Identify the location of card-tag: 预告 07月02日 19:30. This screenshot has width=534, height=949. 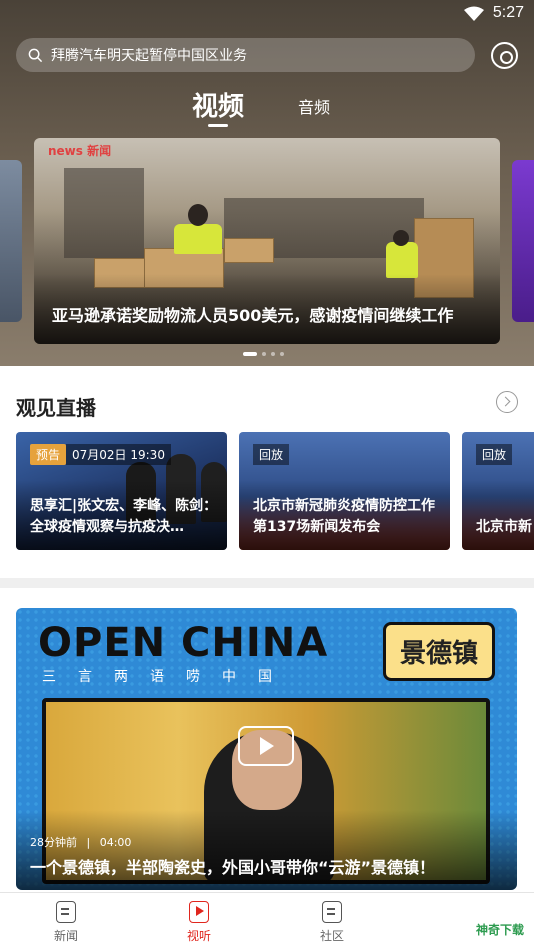
(100, 454).